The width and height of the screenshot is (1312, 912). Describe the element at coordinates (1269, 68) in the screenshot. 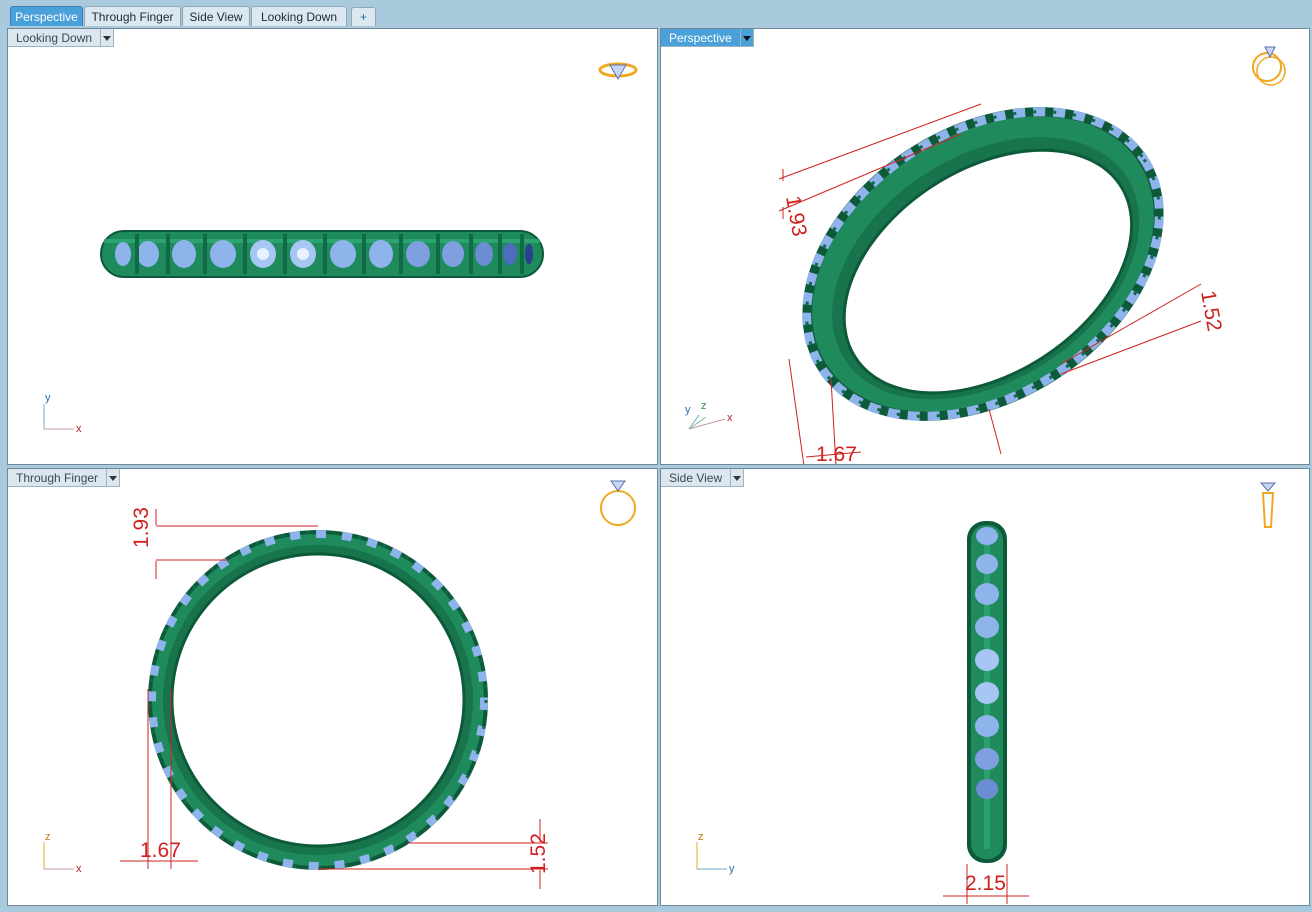

I see `ring-perspective-icon` at that location.